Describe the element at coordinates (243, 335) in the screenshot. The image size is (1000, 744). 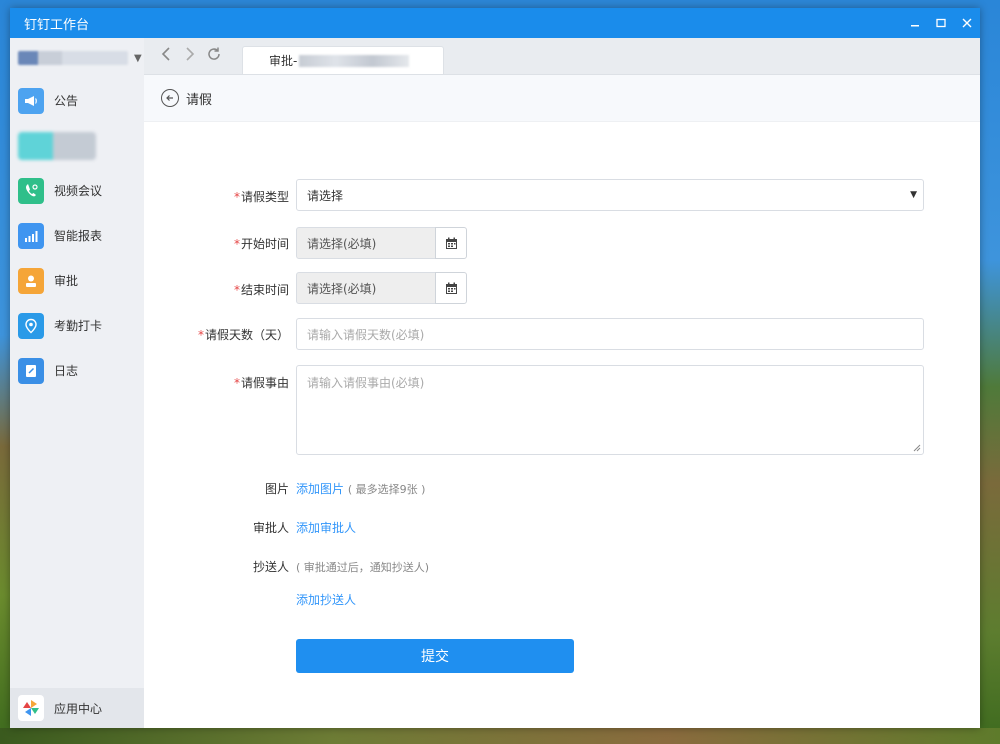
I see `leave-days-label: *请假天数（天）` at that location.